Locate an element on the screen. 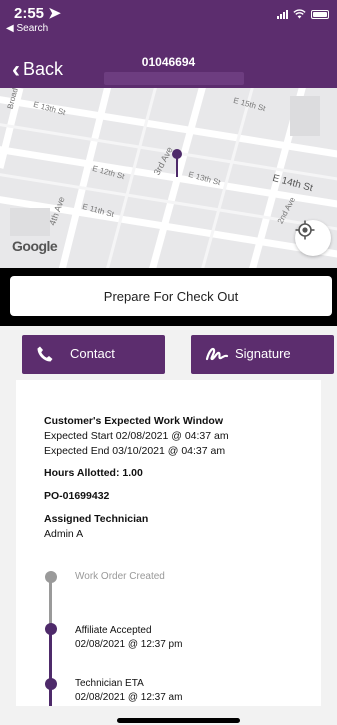 This screenshot has height=725, width=337. signature-button: Signature is located at coordinates (262, 354).